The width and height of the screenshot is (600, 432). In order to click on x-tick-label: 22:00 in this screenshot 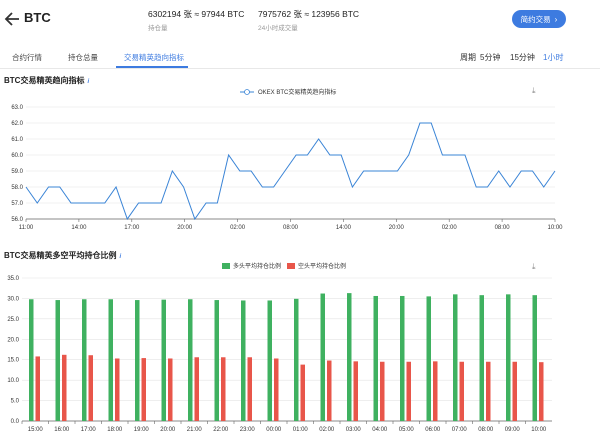, I will do `click(221, 429)`.